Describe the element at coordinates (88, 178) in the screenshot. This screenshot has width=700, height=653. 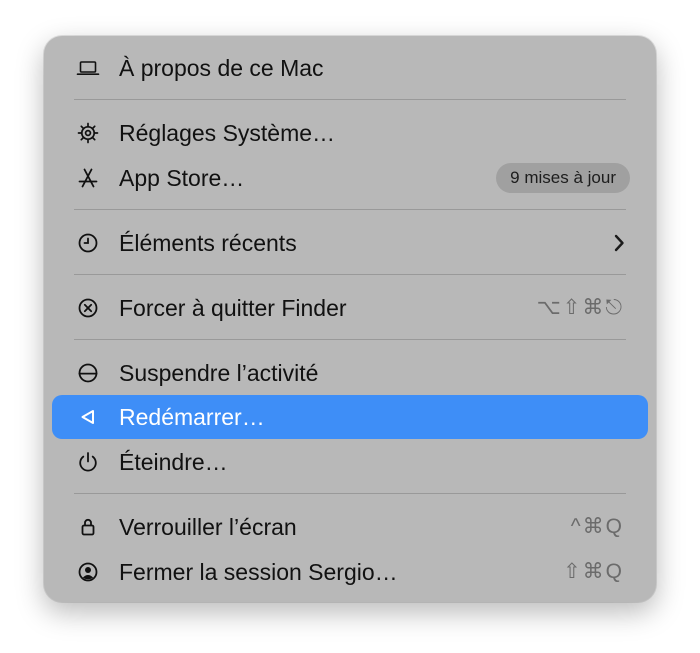
I see `app-store-icon` at that location.